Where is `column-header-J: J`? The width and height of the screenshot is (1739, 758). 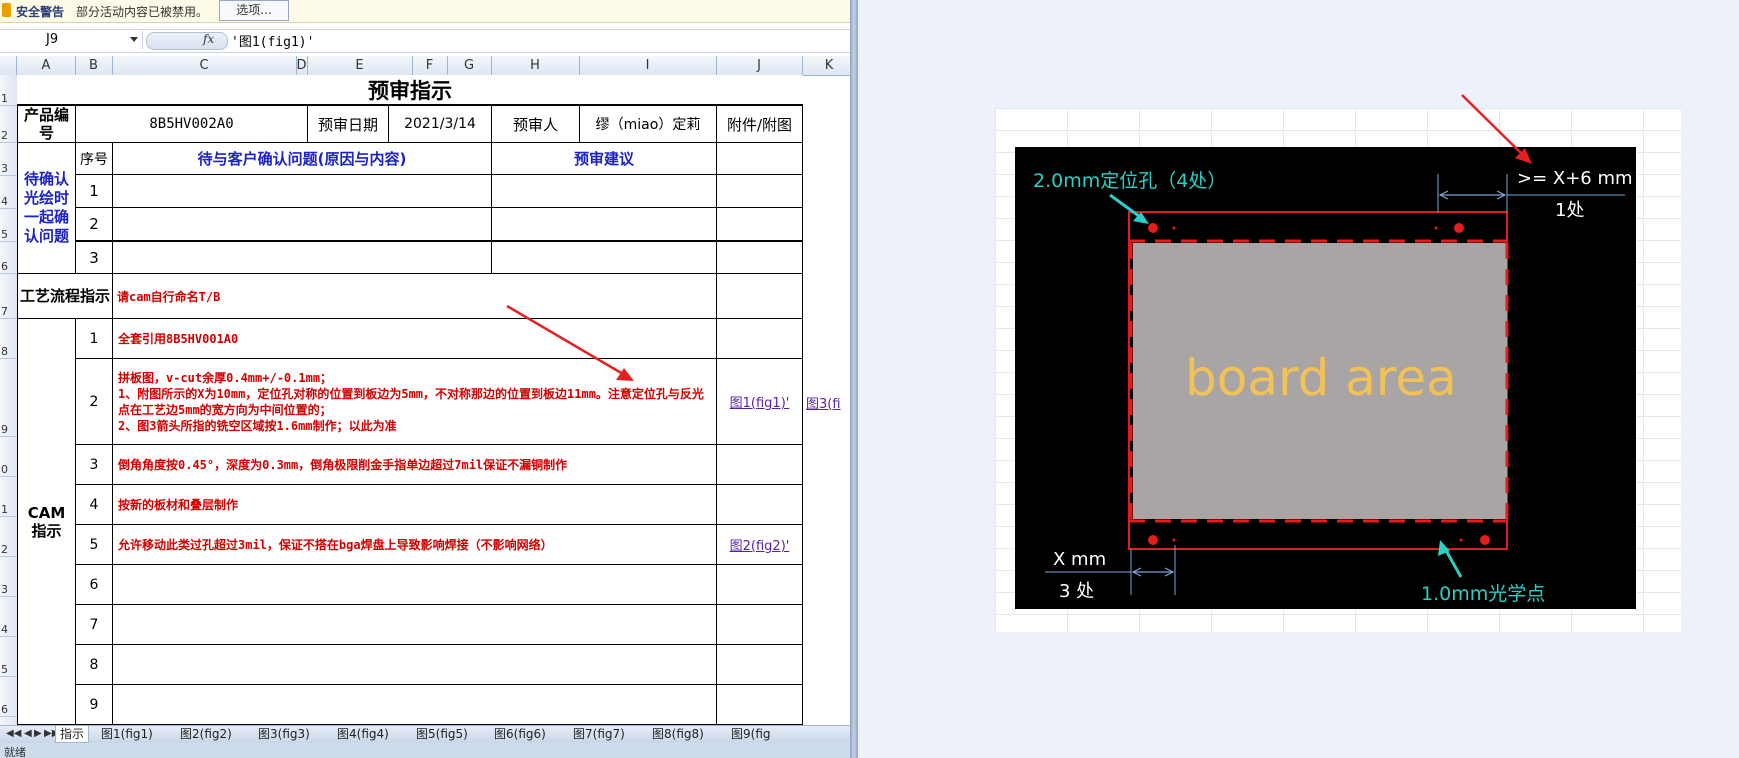 column-header-J: J is located at coordinates (759, 65).